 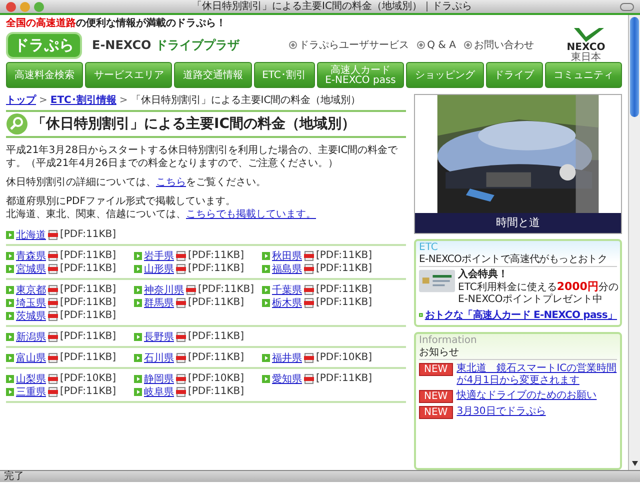 I want to click on close-button, so click(x=11, y=7).